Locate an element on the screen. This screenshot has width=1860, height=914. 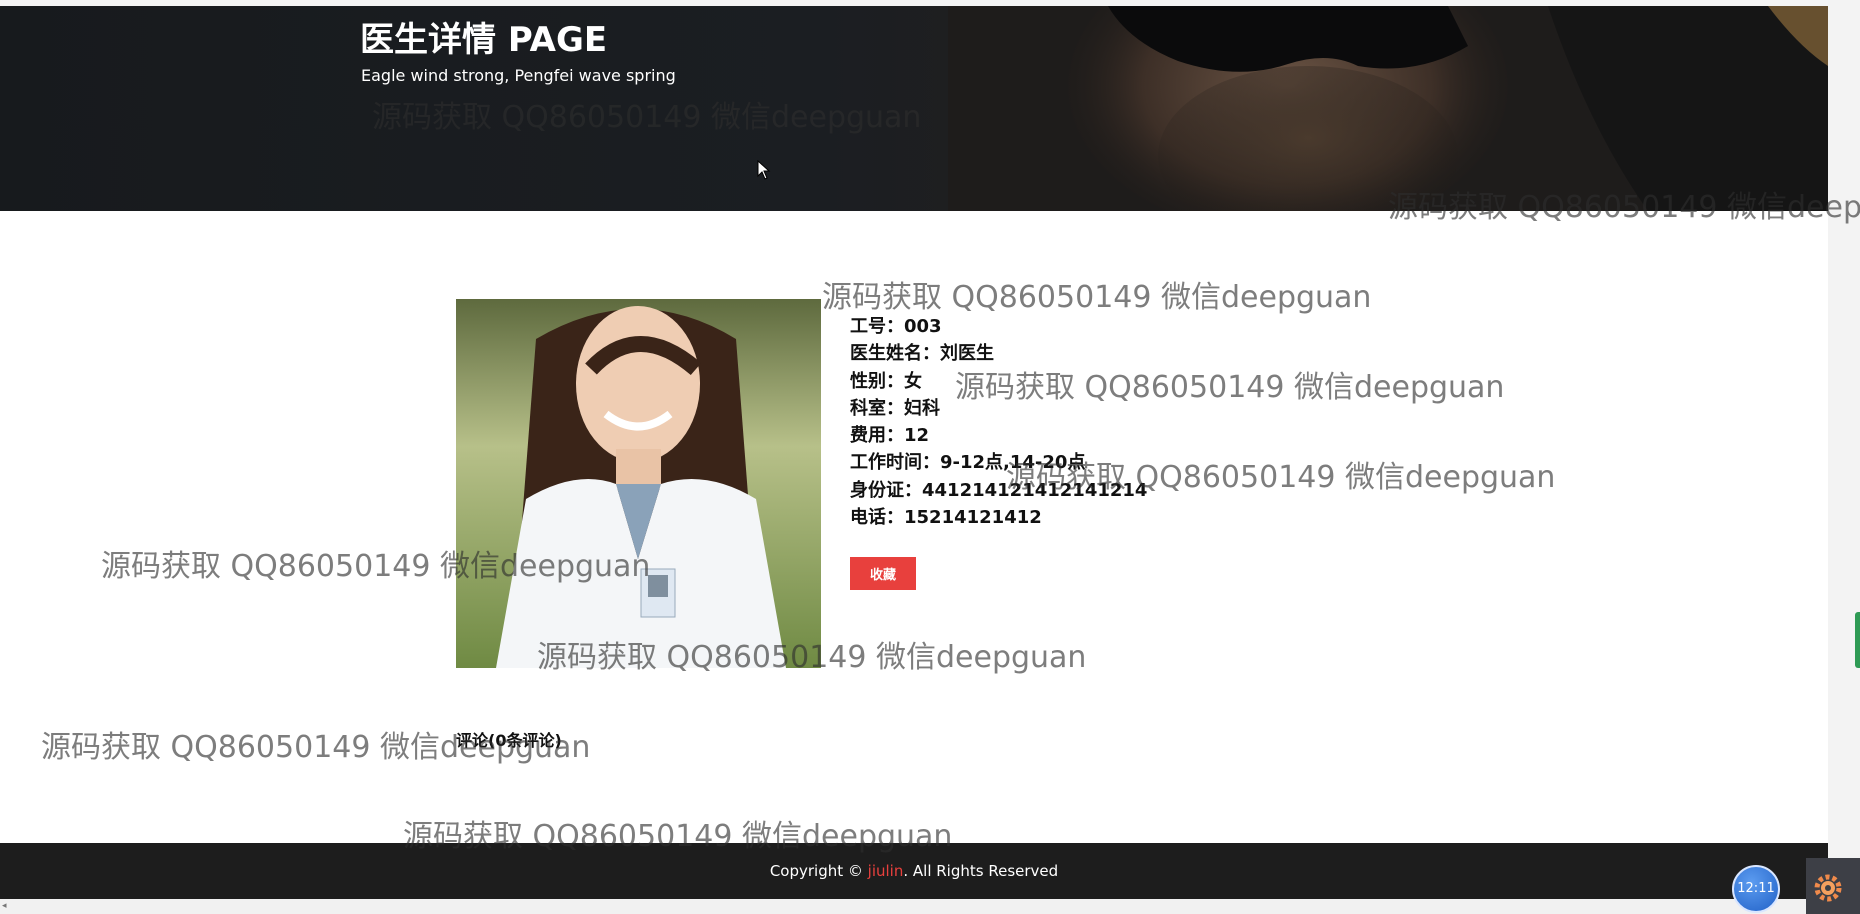
settings-gear-icon is located at coordinates (1828, 888).